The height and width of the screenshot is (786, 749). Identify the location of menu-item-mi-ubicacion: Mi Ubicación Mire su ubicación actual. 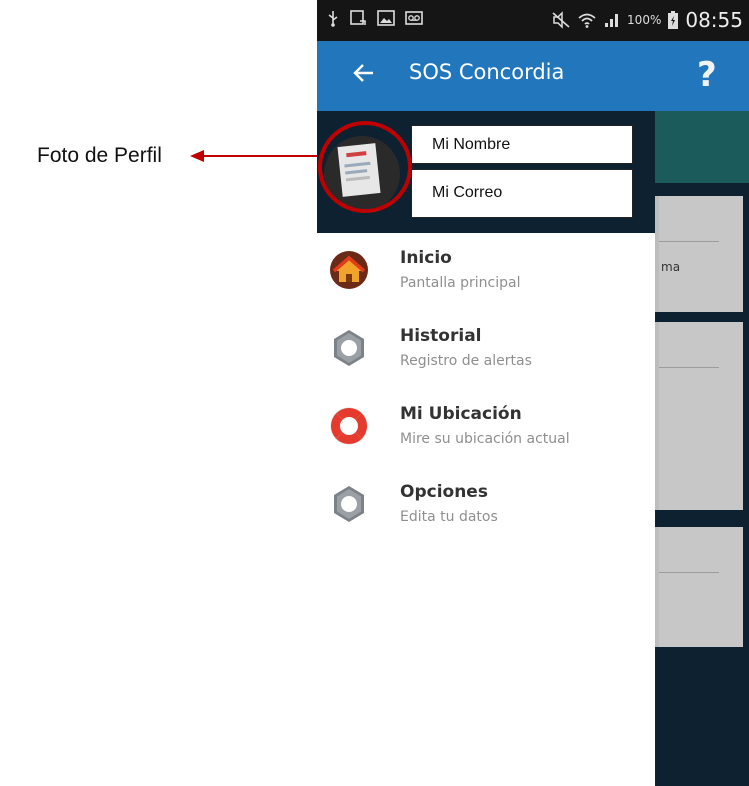
(486, 431).